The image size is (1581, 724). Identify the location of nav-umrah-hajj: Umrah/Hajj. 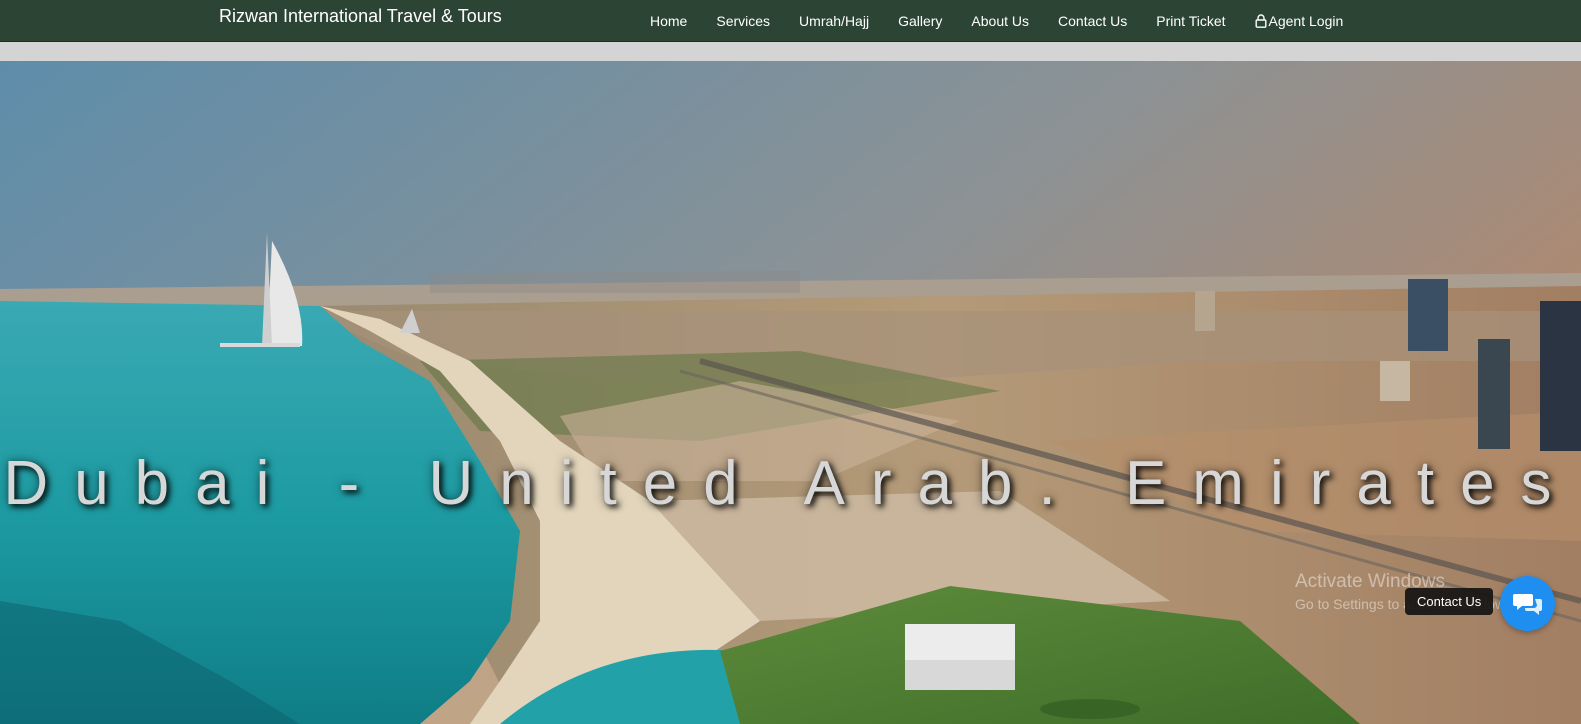
(834, 21).